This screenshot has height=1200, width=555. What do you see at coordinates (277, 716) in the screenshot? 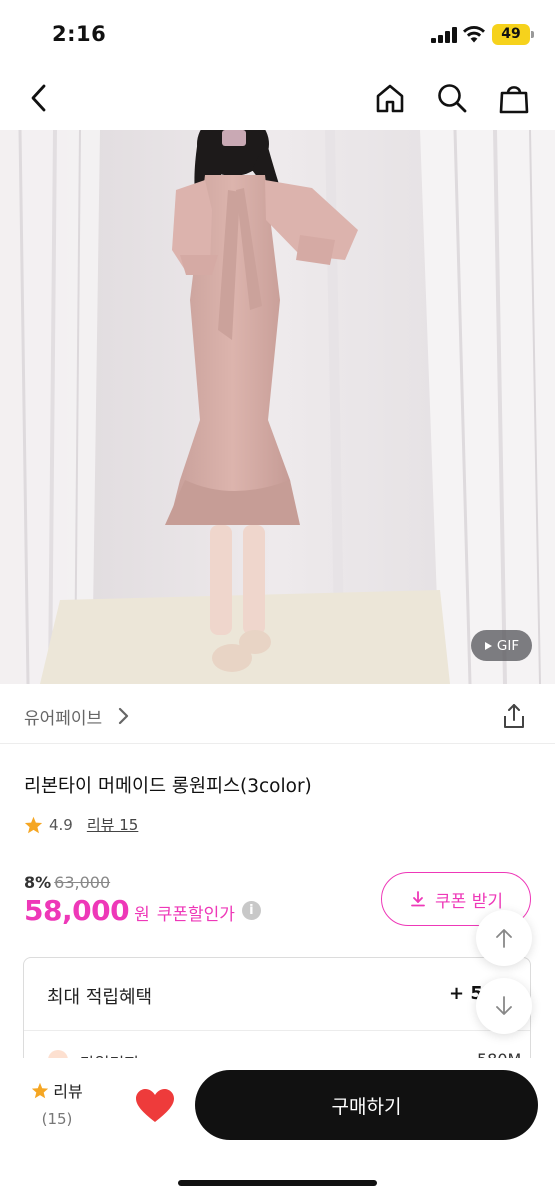
I see `seller-row: 유어페이브` at bounding box center [277, 716].